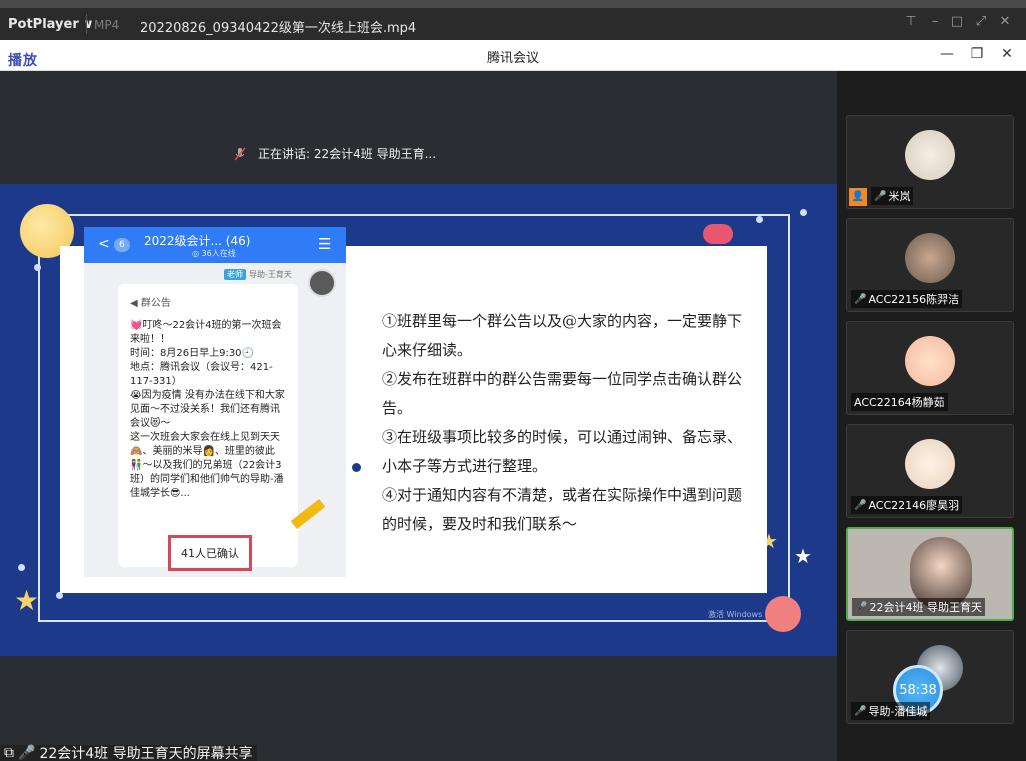 Image resolution: width=1026 pixels, height=761 pixels. Describe the element at coordinates (930, 574) in the screenshot. I see `participant-tile-active: 🎤 22会计4班 导助王育天` at that location.